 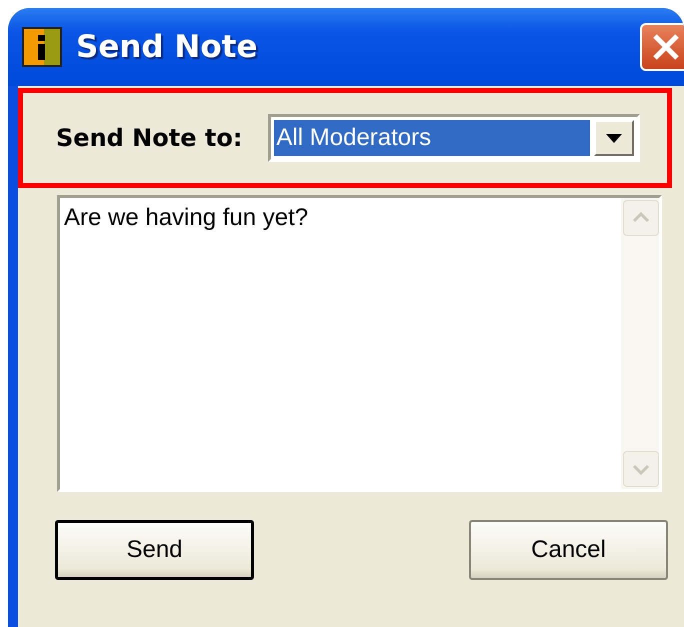 I want to click on dropdown-button, so click(x=614, y=138).